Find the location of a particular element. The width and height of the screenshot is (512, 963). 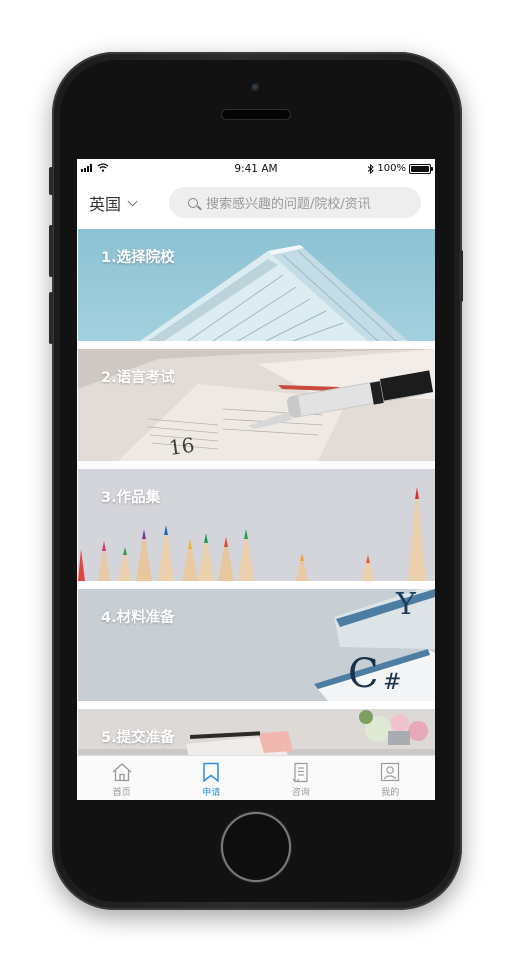

home-icon is located at coordinates (122, 772).